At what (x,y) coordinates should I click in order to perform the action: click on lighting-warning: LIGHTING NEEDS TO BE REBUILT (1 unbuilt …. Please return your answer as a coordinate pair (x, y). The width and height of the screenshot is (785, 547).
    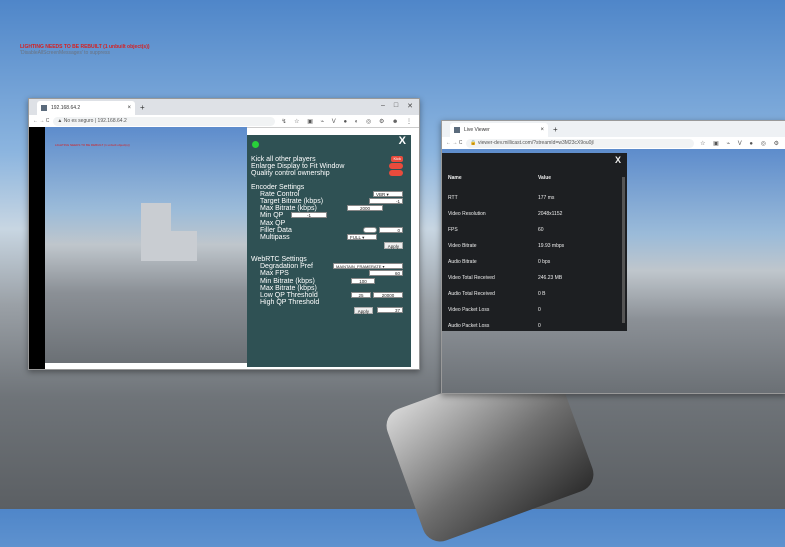
    Looking at the image, I should click on (85, 50).